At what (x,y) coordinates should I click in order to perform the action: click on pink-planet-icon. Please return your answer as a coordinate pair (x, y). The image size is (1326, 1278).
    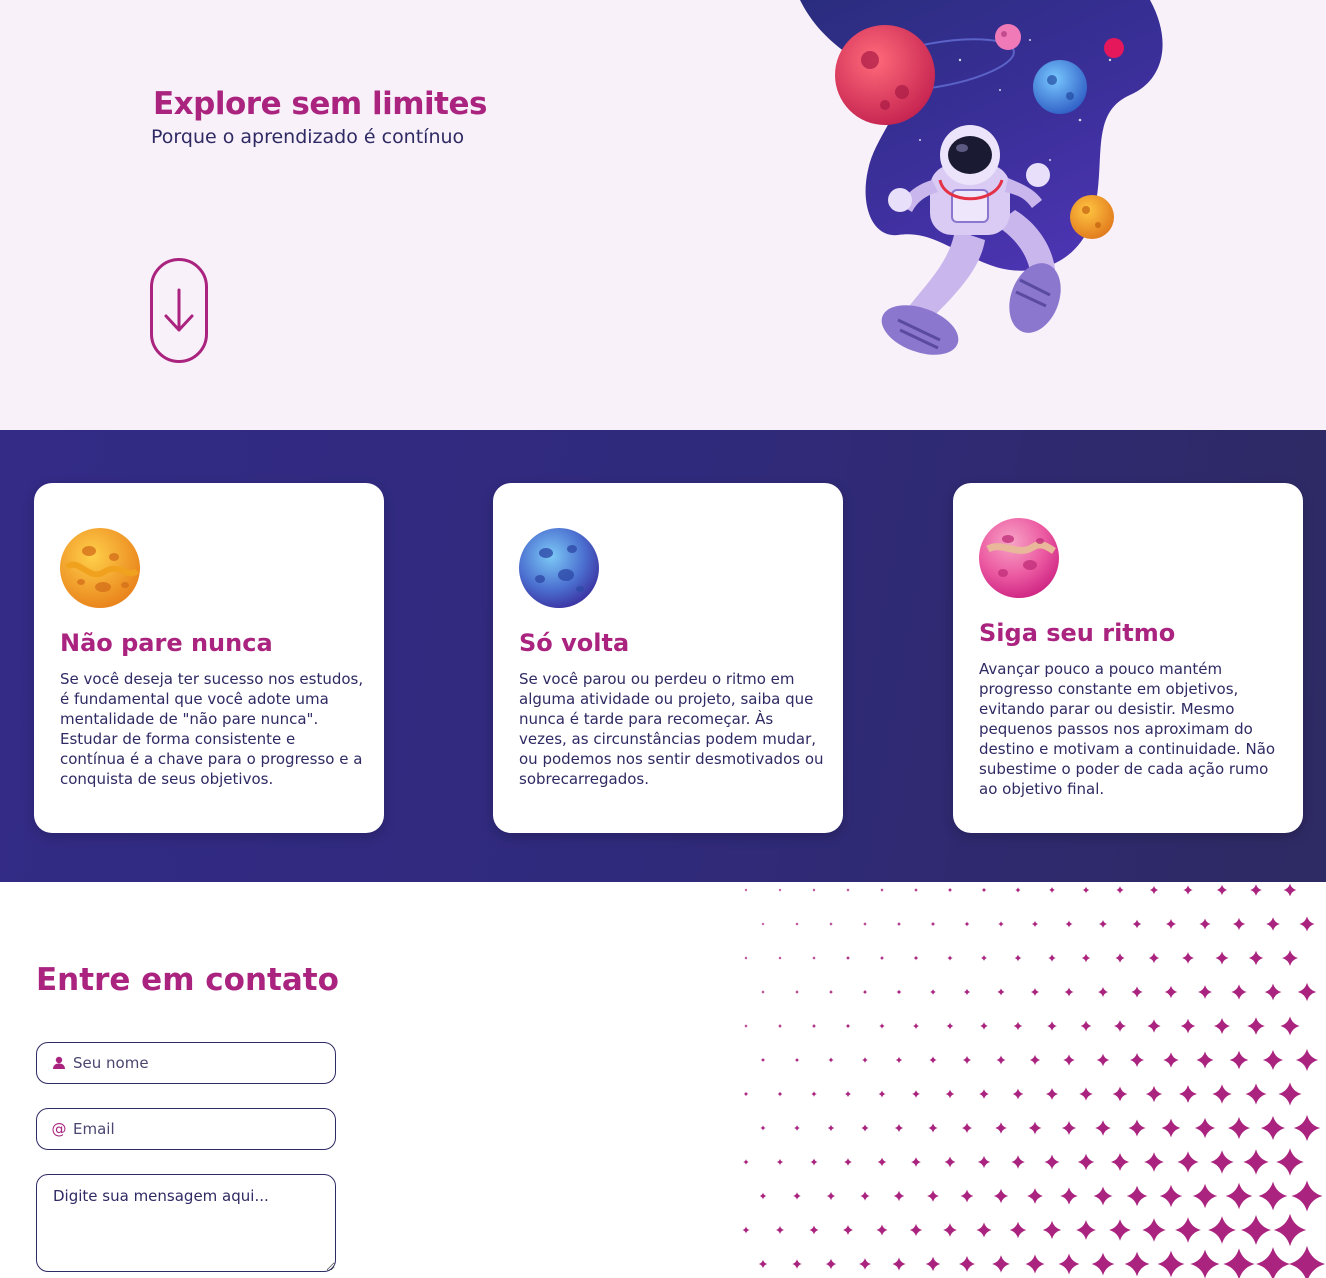
    Looking at the image, I should click on (1019, 558).